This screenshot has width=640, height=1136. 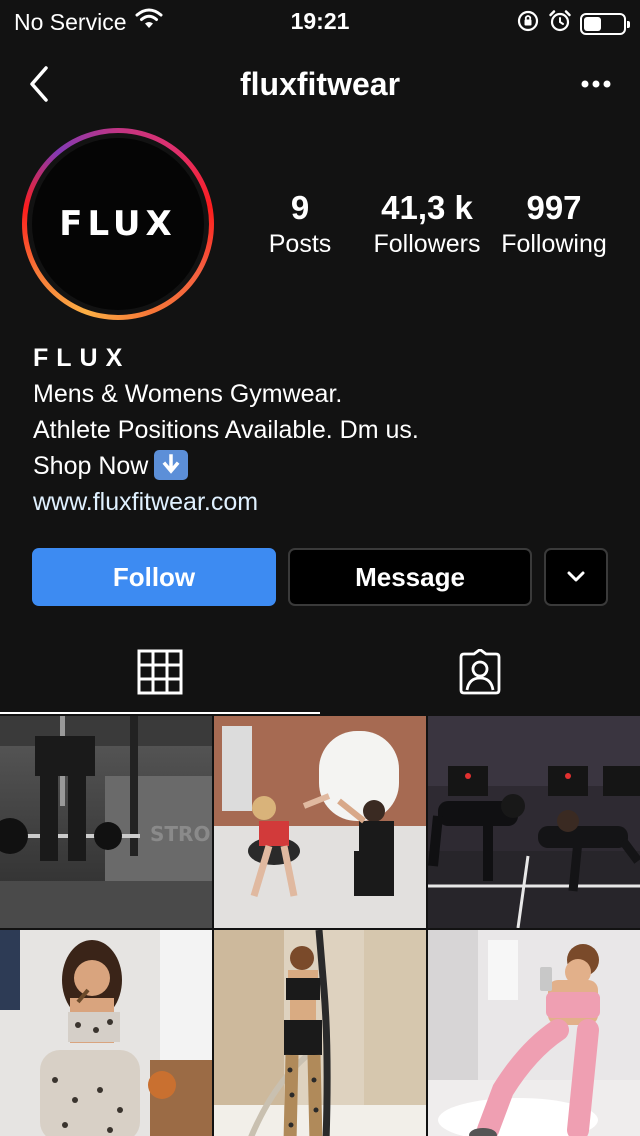 I want to click on battery-level, so click(x=593, y=23).